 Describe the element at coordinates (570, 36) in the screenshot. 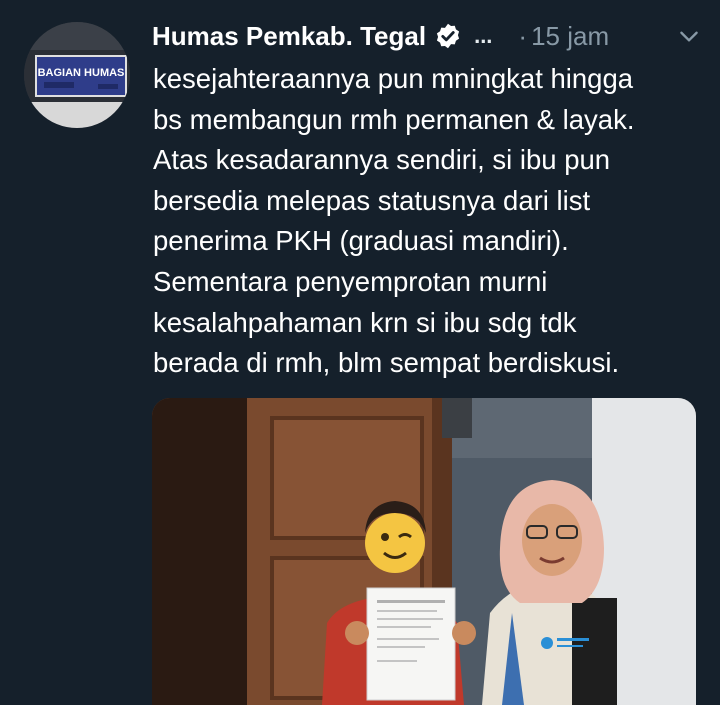

I see `tweet-timestamp: 15 jam` at that location.